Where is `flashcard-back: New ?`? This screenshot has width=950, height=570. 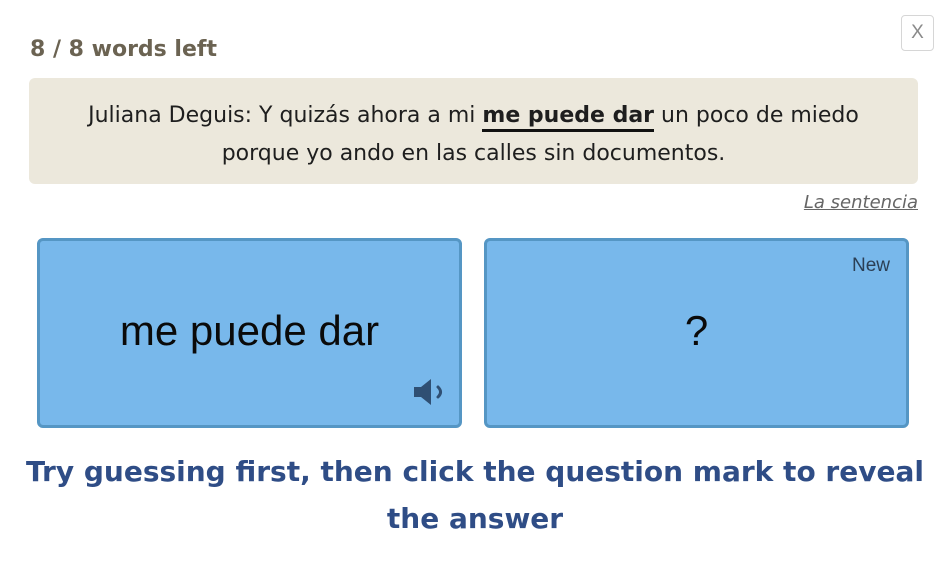 flashcard-back: New ? is located at coordinates (696, 333).